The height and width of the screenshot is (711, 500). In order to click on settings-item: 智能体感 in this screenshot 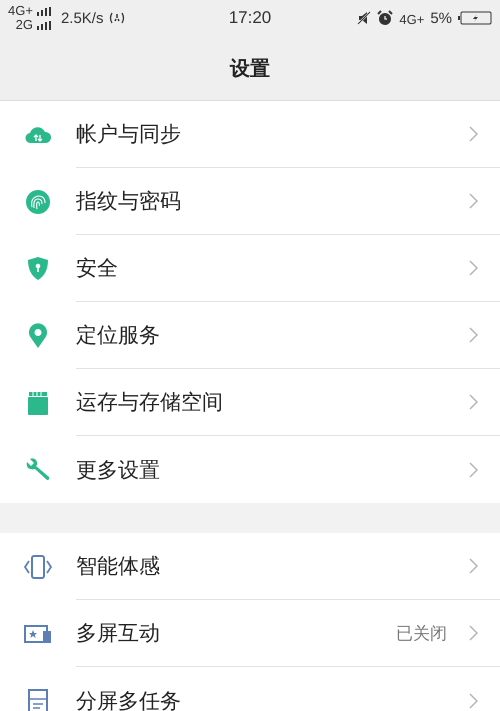, I will do `click(250, 566)`.